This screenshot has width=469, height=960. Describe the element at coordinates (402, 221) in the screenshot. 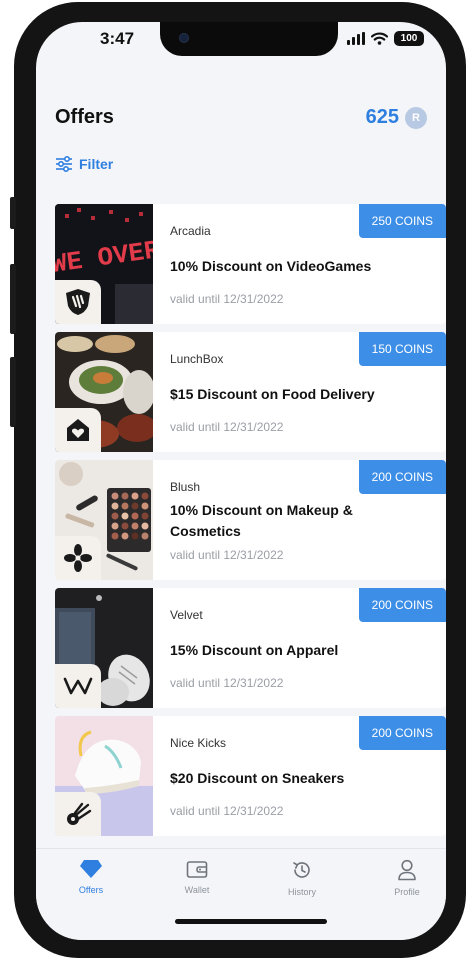

I see `coins-badge: 250 COINS` at that location.